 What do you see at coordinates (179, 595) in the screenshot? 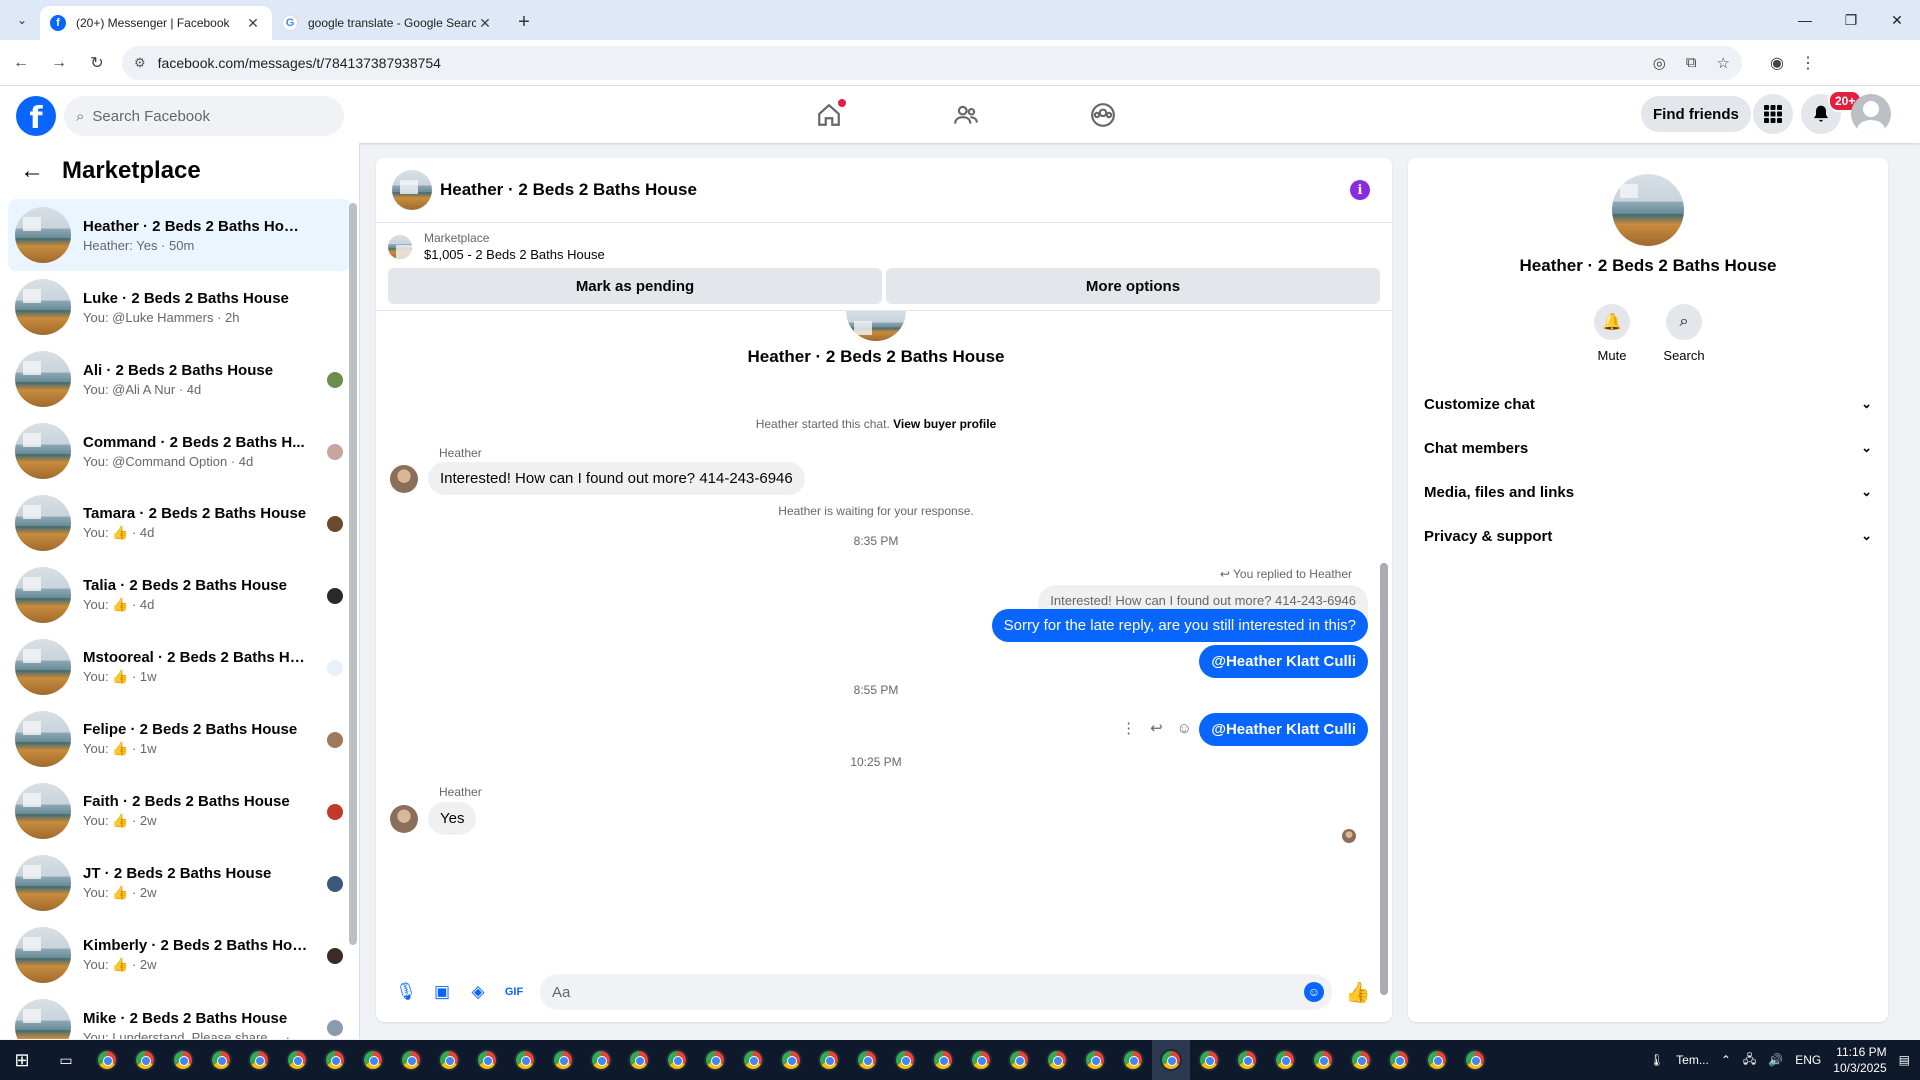
I see `conversation-item: Talia · 2 Beds 2 Baths House You: 👍 · 4d` at bounding box center [179, 595].